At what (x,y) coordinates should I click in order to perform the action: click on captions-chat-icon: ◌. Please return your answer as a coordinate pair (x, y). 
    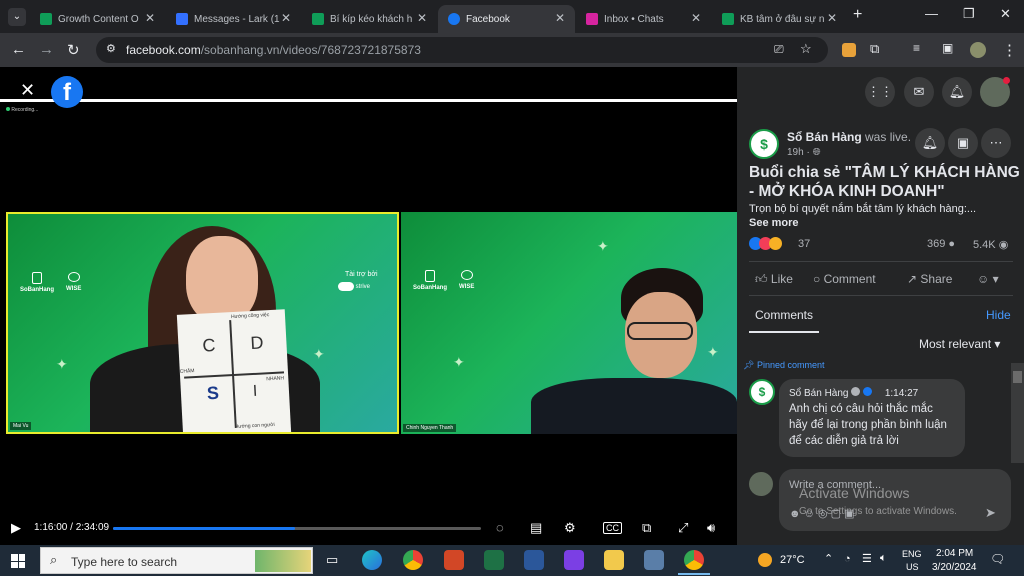
    Looking at the image, I should click on (500, 527).